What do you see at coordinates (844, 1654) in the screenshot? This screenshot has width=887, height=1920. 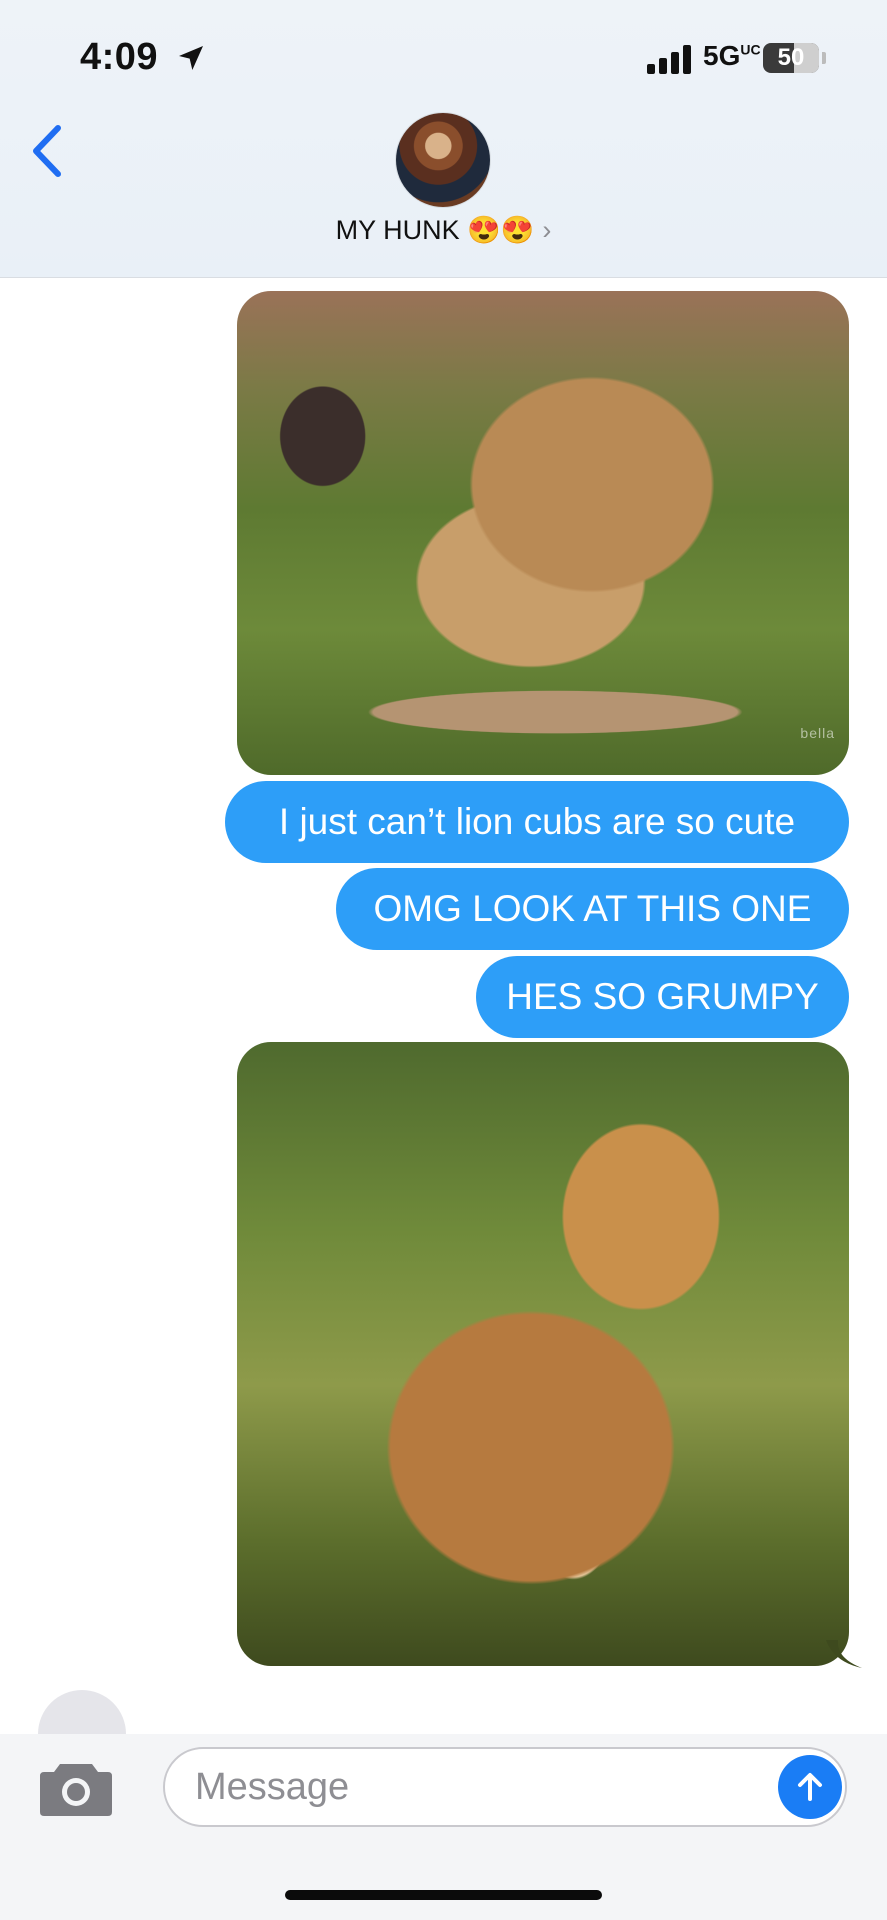 I see `message-tail` at bounding box center [844, 1654].